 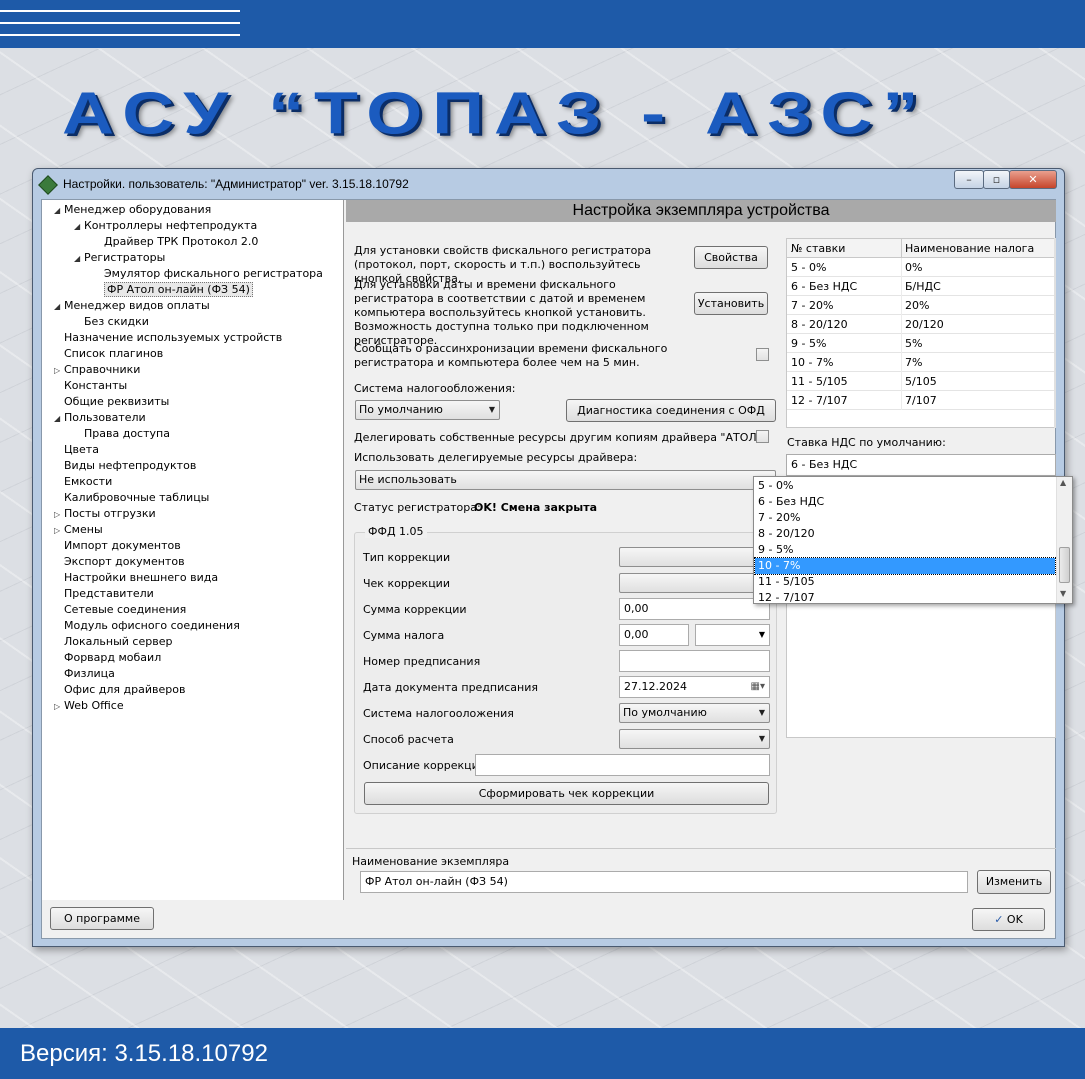 What do you see at coordinates (117, 546) in the screenshot?
I see `tree-item: Импорт документов` at bounding box center [117, 546].